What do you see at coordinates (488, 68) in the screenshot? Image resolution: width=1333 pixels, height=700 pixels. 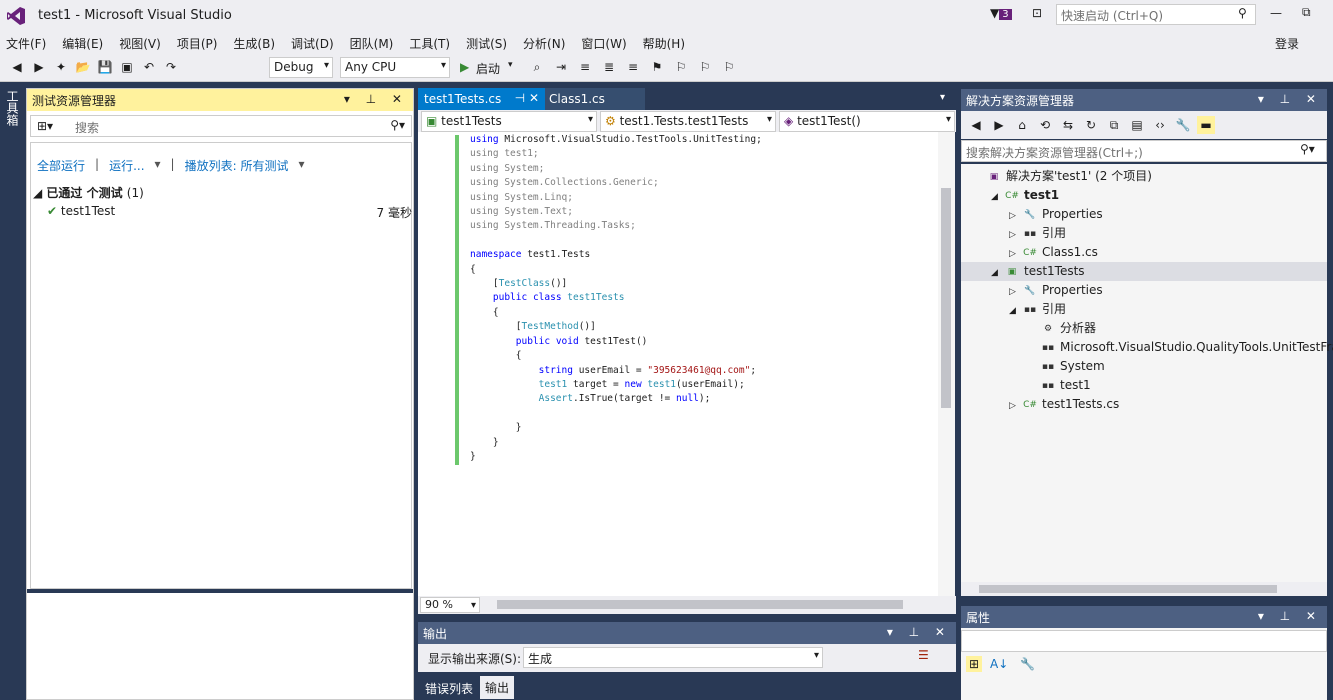 I see `start-button: 启动` at bounding box center [488, 68].